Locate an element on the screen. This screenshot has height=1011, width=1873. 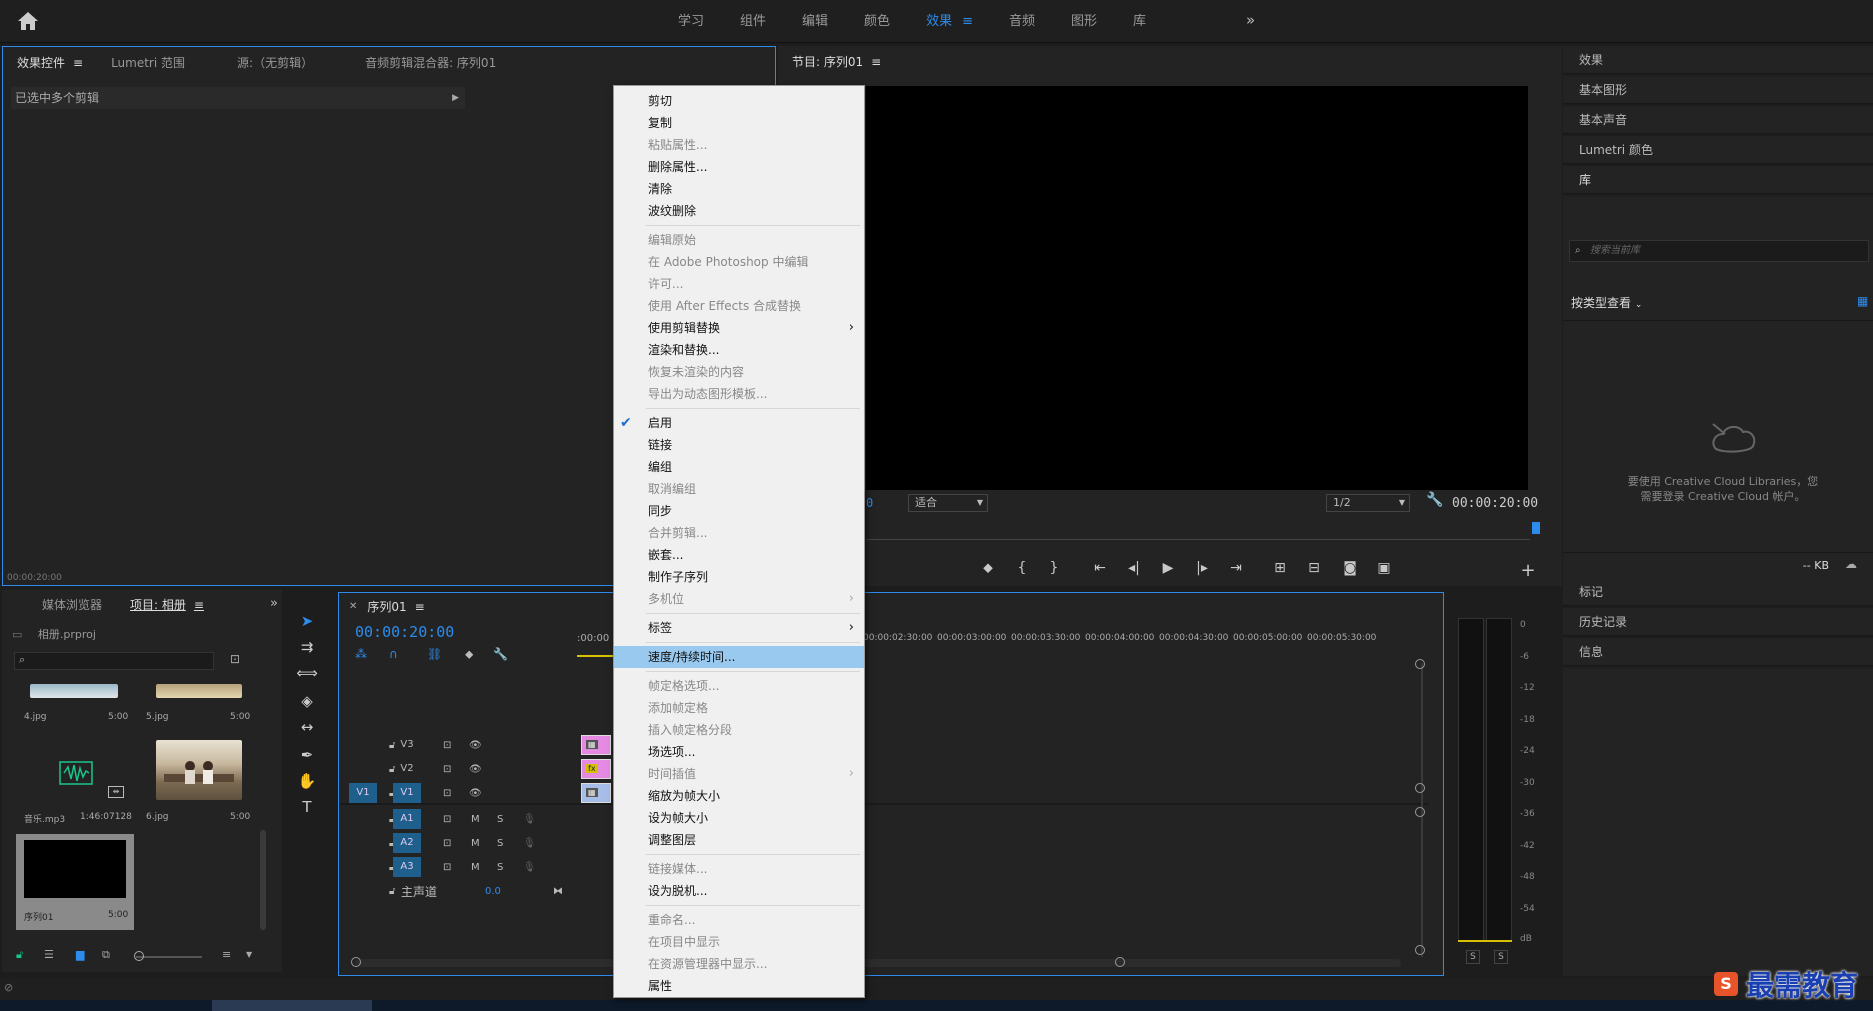
nest-icon: ⁂ is located at coordinates (361, 654).